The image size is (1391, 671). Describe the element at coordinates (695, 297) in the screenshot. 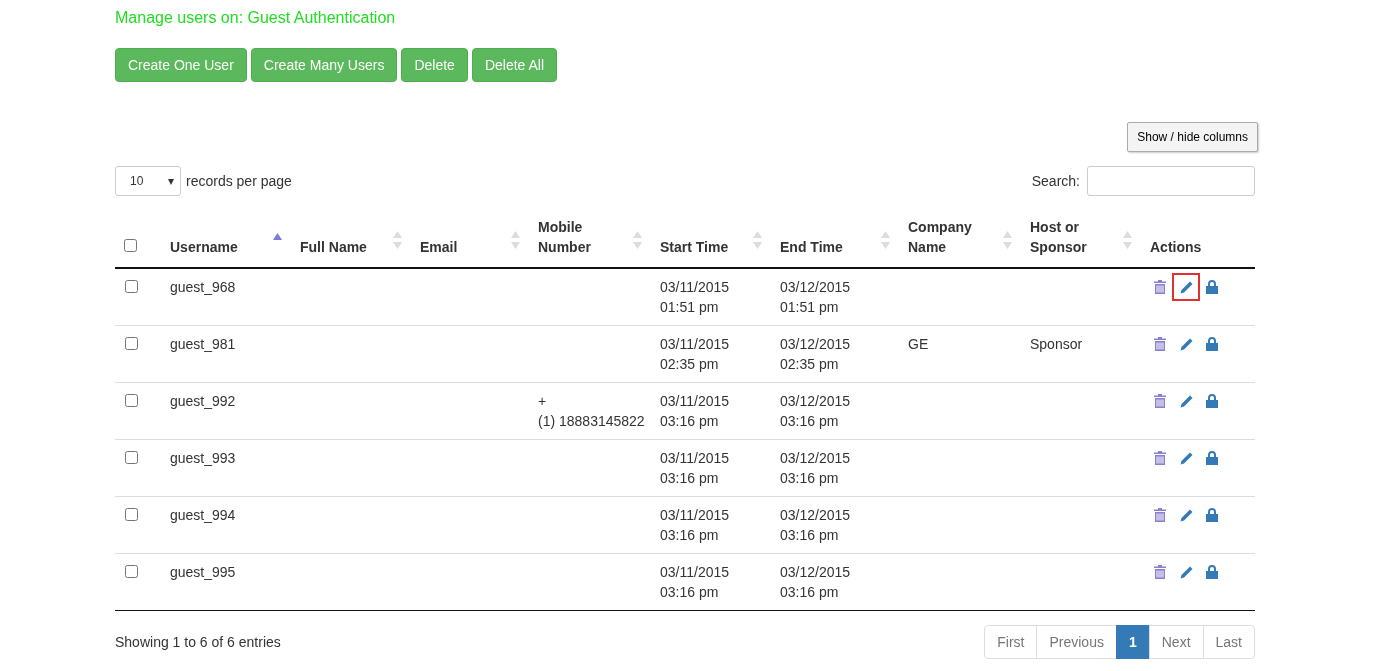

I see `table-cell-text: 03/11/2015 01:51 pm` at that location.